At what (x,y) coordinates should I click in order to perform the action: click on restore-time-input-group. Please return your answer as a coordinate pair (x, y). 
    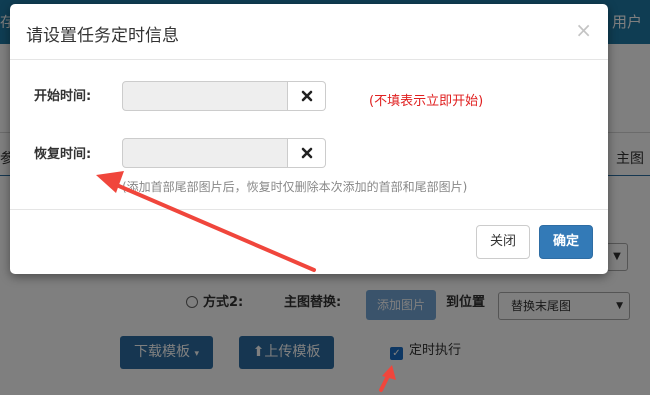
    Looking at the image, I should click on (224, 153).